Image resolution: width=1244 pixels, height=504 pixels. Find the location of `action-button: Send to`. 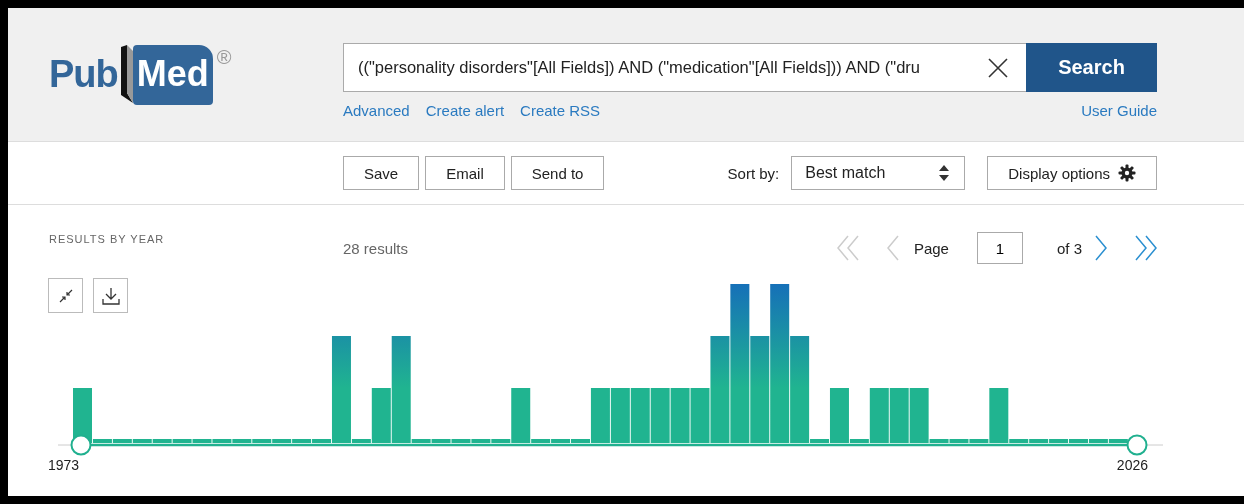

action-button: Send to is located at coordinates (557, 173).